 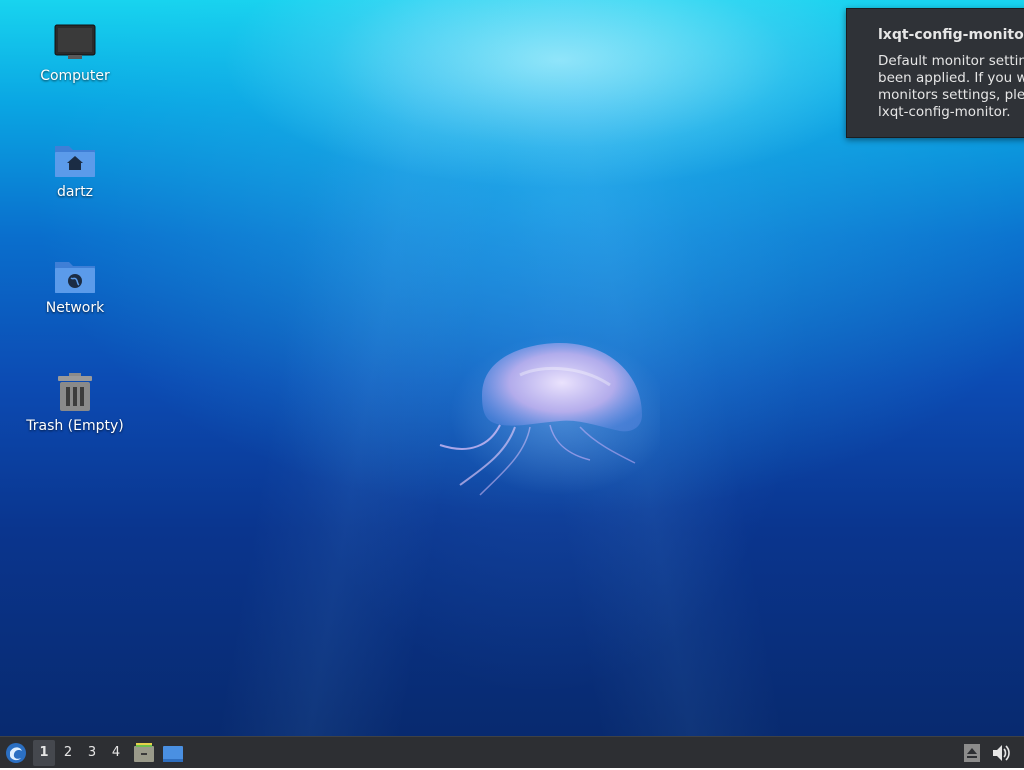 What do you see at coordinates (512, 752) in the screenshot?
I see `taskbar: 1 2 3 4` at bounding box center [512, 752].